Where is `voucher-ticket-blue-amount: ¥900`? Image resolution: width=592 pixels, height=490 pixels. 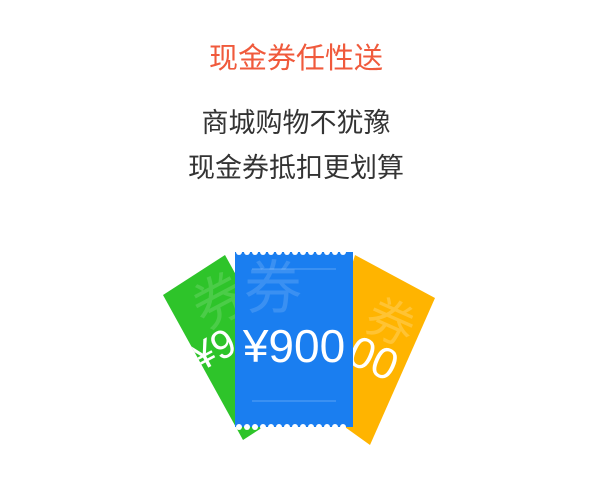 voucher-ticket-blue-amount: ¥900 is located at coordinates (293, 346).